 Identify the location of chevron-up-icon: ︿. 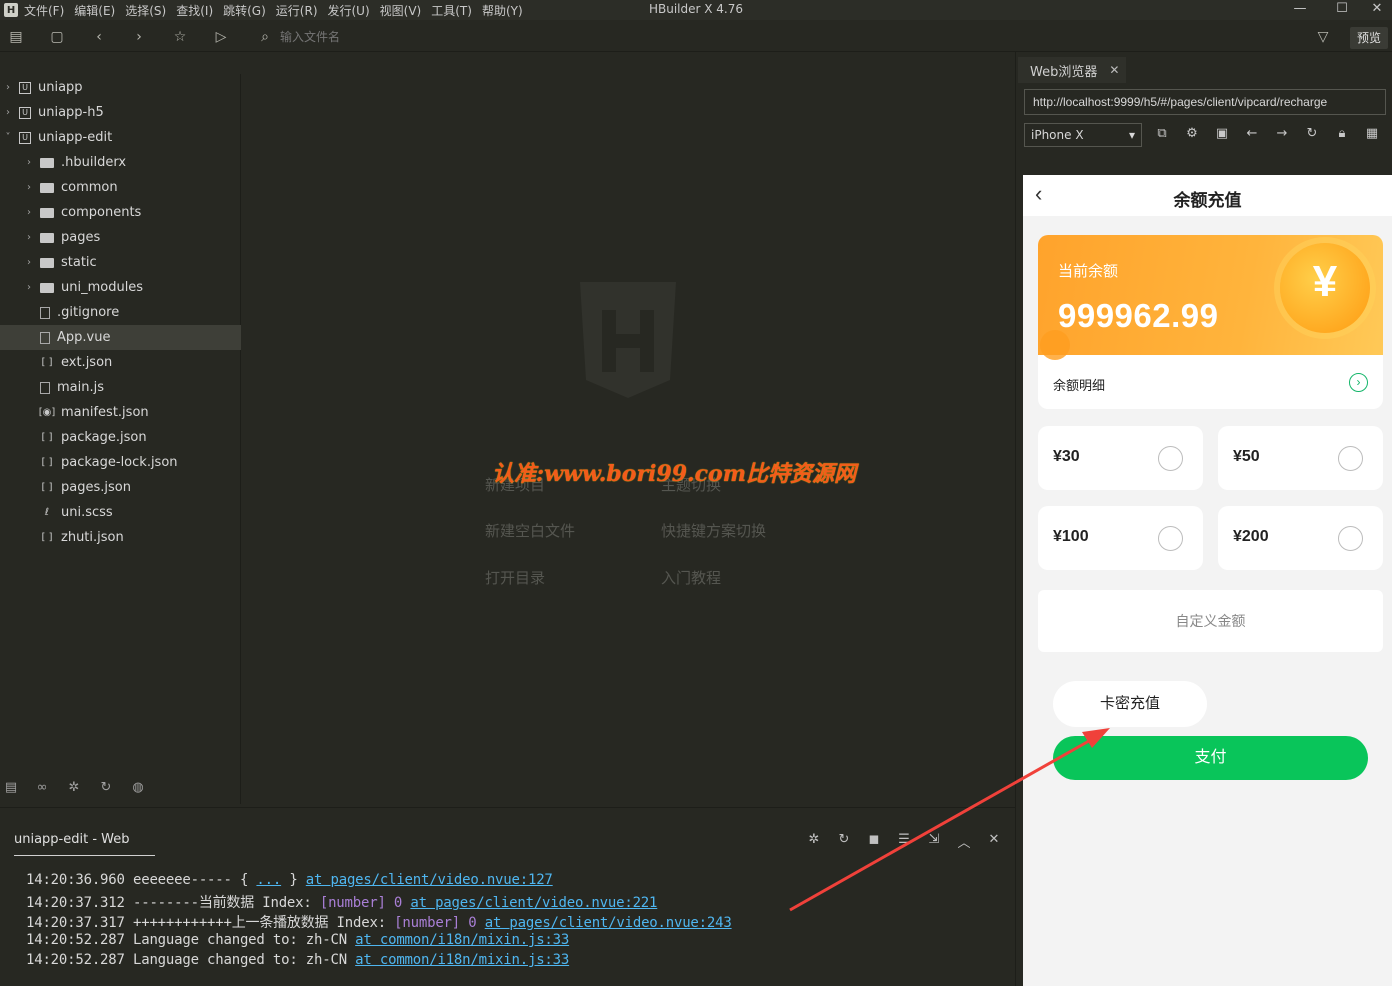
(964, 841).